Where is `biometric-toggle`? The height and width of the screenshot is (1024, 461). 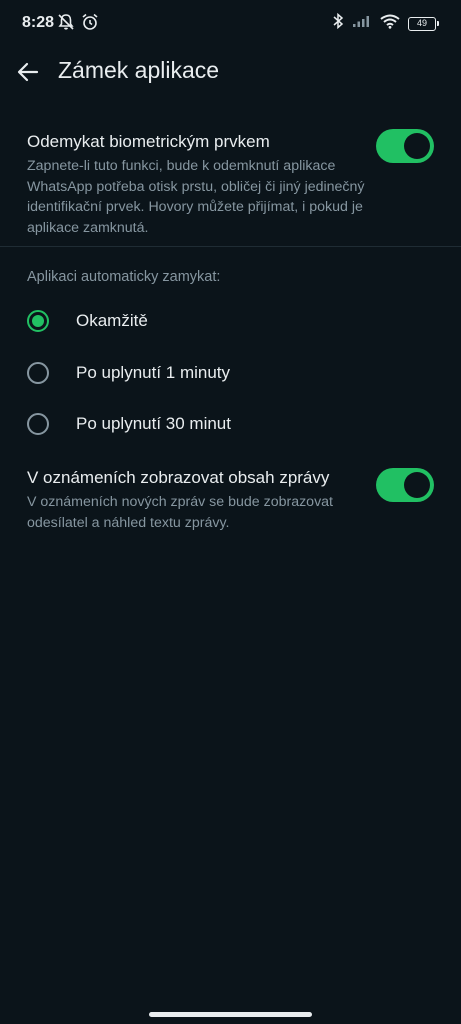
biometric-toggle is located at coordinates (405, 146).